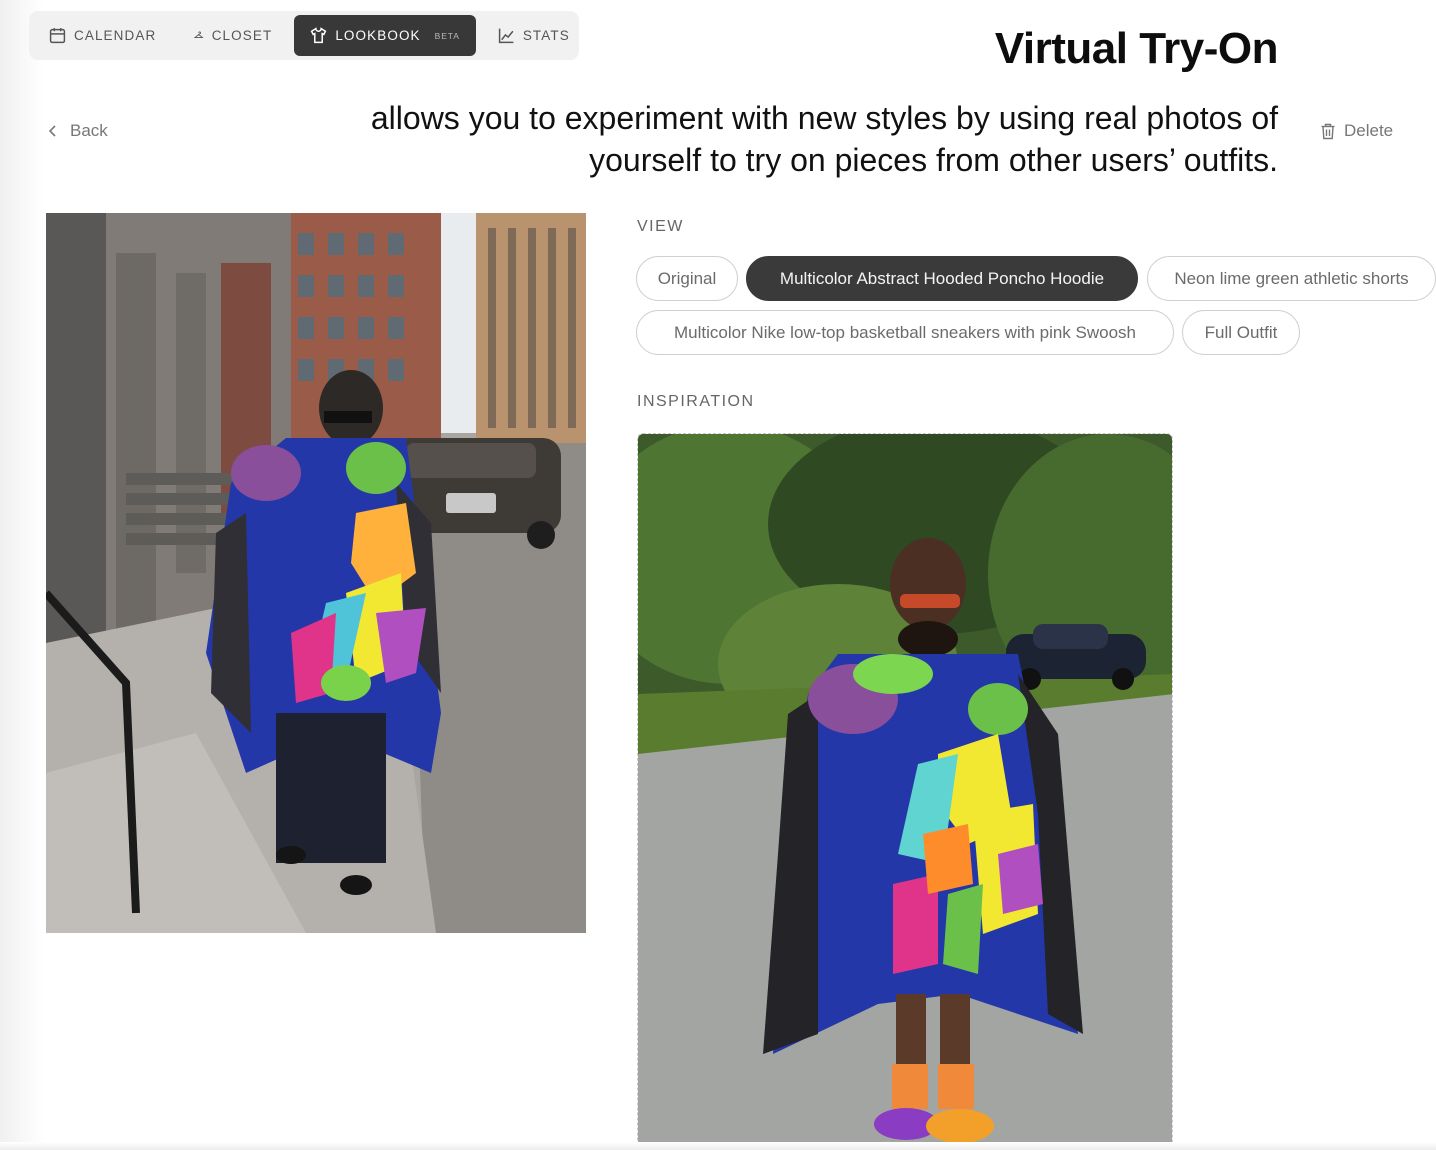 This screenshot has width=1436, height=1150. What do you see at coordinates (687, 278) in the screenshot?
I see `view-option-original: Original` at bounding box center [687, 278].